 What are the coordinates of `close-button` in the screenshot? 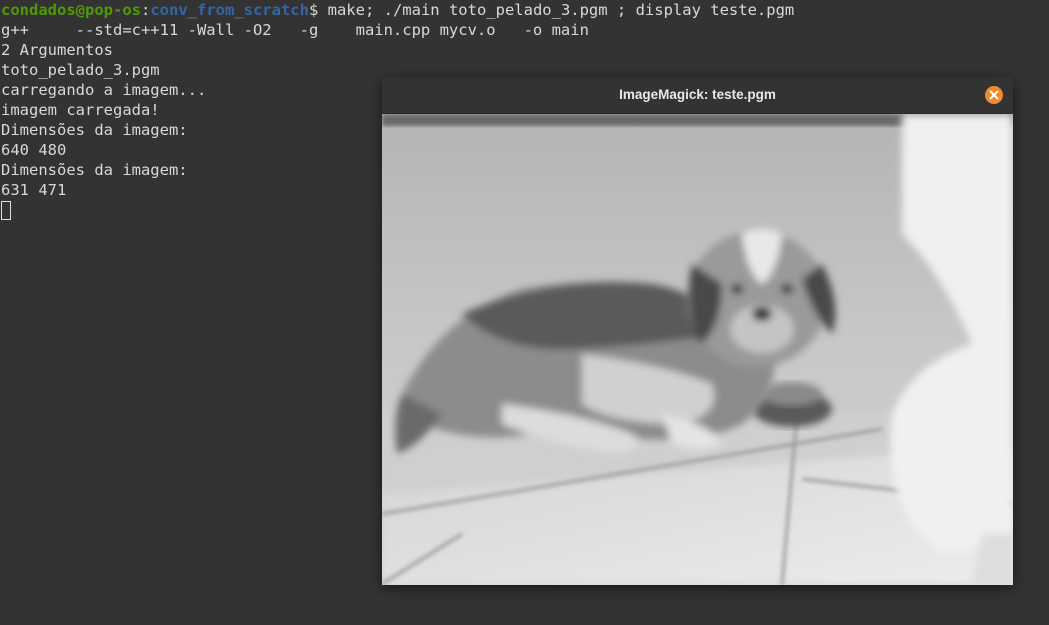 It's located at (994, 95).